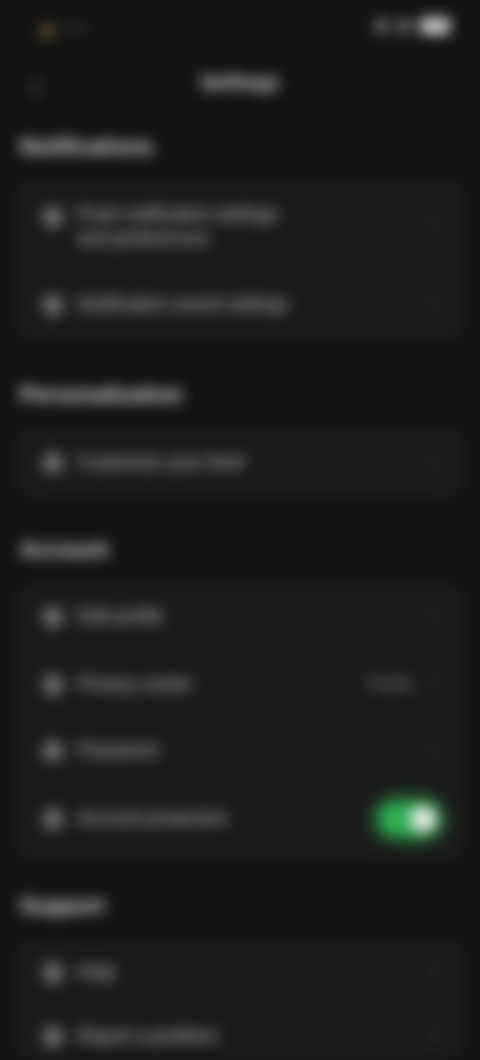 This screenshot has width=480, height=1060. I want to click on row-customize-feed: Customize your feed ›, so click(240, 463).